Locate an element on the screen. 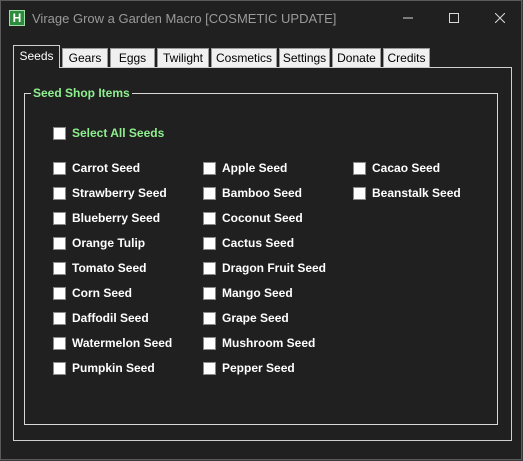 This screenshot has width=523, height=461. tab-cosmetics: Cosmetics is located at coordinates (244, 57).